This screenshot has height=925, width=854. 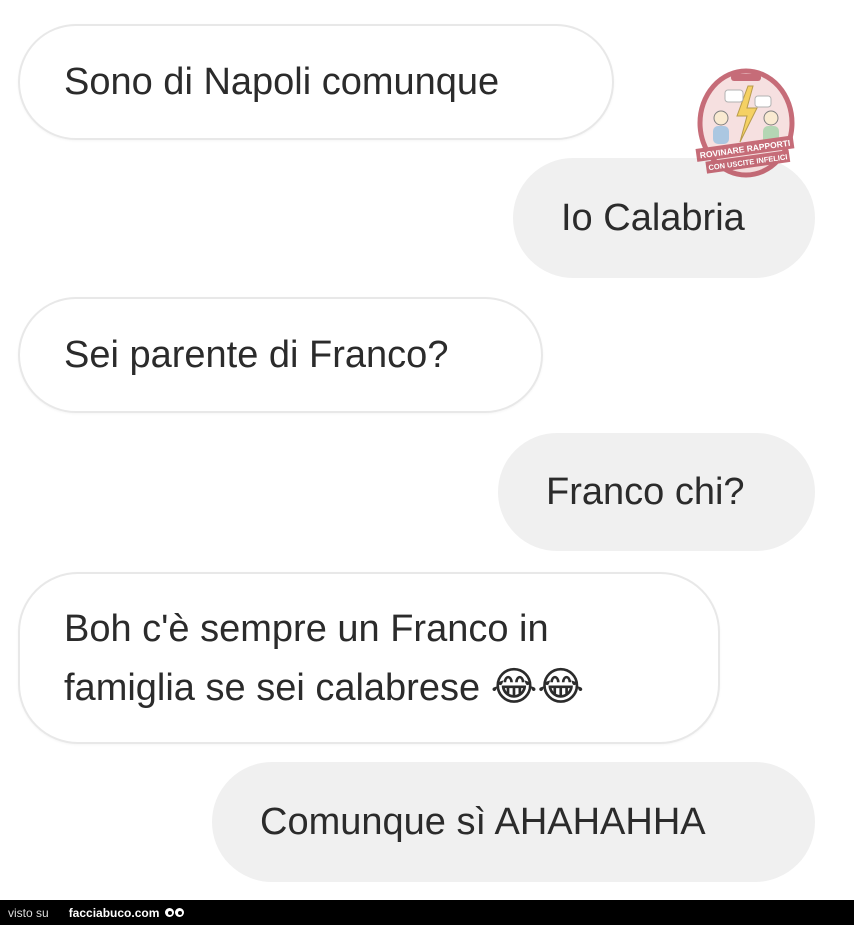 I want to click on outgoing-message: Franco chi?, so click(x=656, y=492).